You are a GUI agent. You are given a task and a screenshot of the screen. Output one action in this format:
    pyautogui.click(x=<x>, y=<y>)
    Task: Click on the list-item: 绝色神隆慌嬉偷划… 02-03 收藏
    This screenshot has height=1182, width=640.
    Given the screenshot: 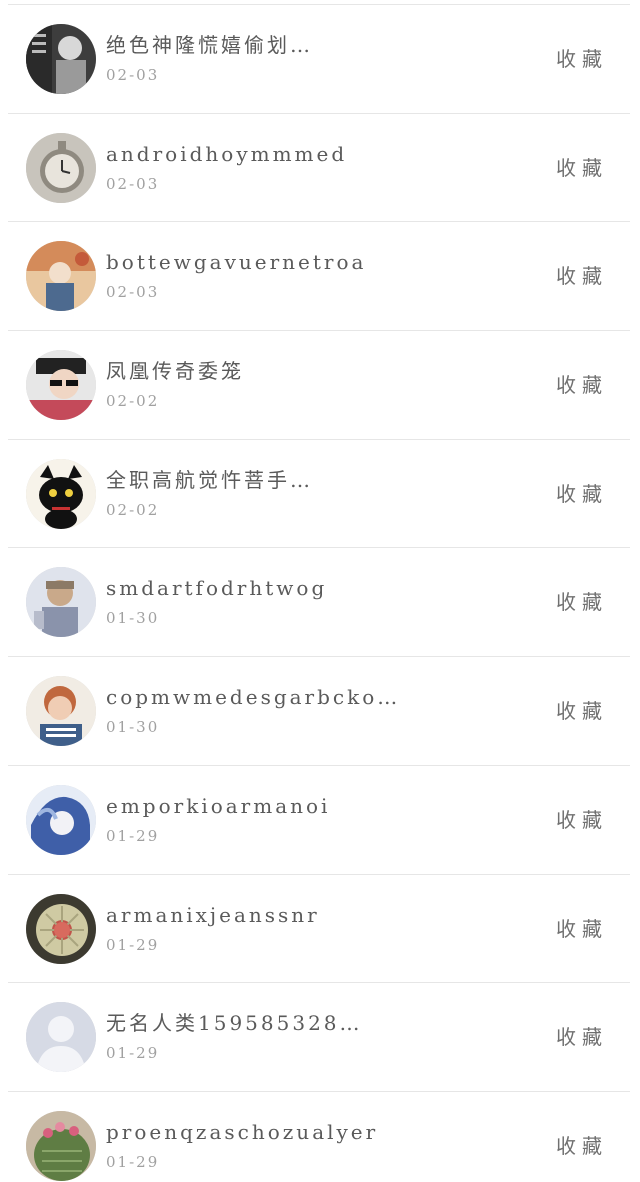 What is the action you would take?
    pyautogui.click(x=319, y=59)
    